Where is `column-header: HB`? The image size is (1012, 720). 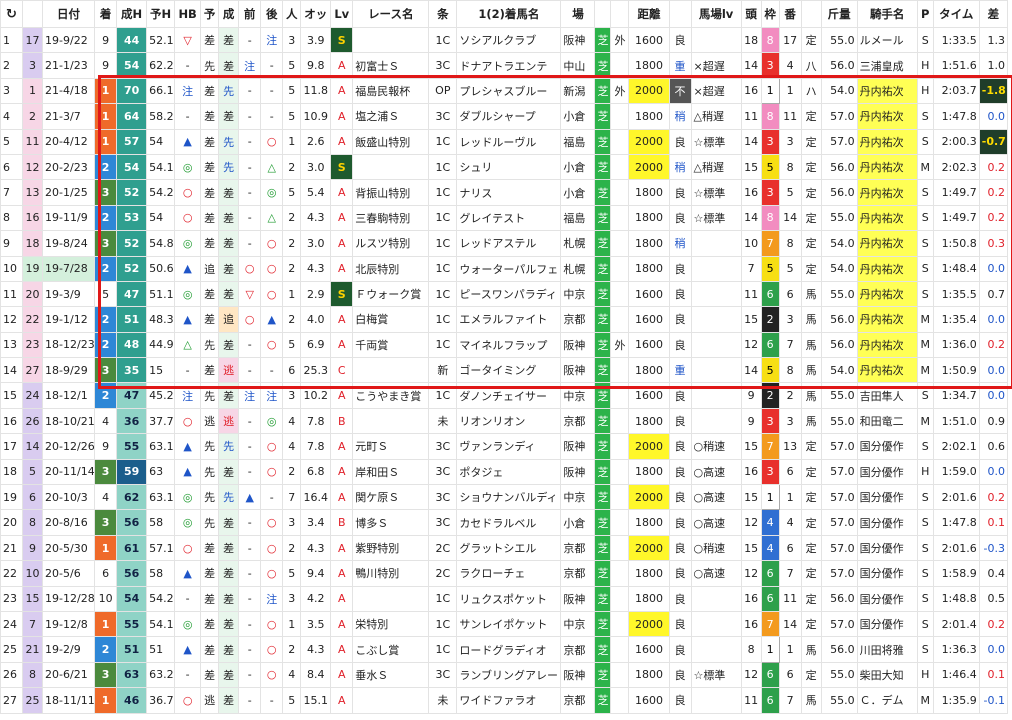
column-header: HB is located at coordinates (188, 14).